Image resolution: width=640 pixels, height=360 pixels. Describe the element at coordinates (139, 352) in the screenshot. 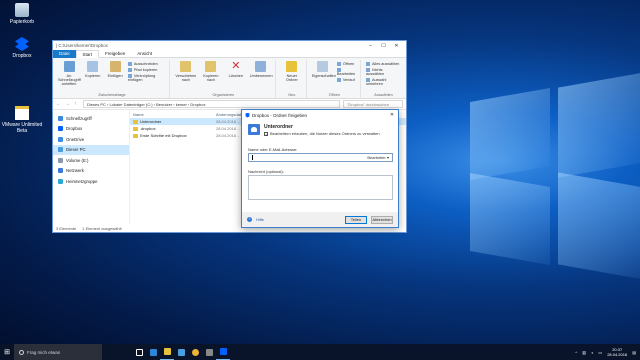

I see `task-view-button` at that location.